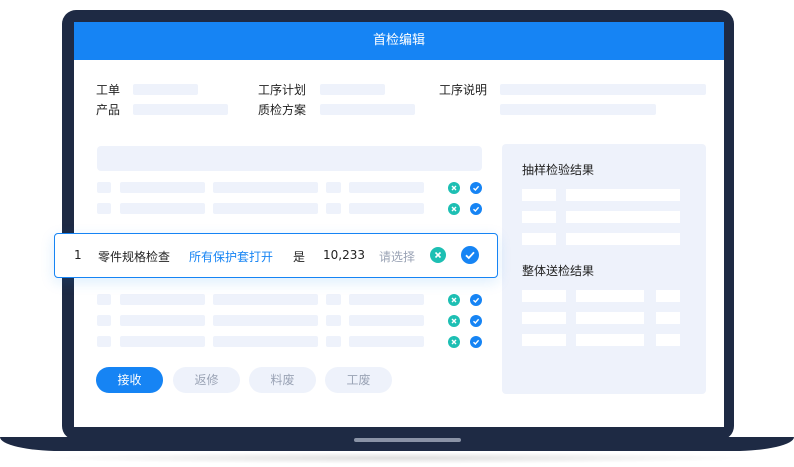  What do you see at coordinates (399, 41) in the screenshot?
I see `window-title: 首检编辑` at bounding box center [399, 41].